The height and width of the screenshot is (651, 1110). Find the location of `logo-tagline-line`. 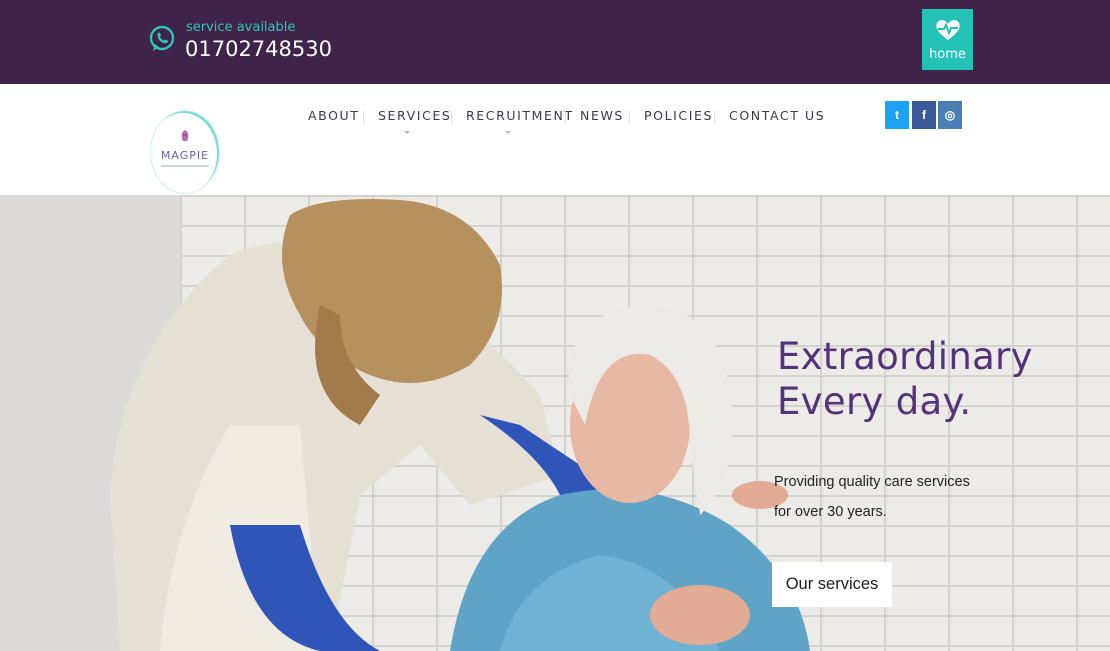

logo-tagline-line is located at coordinates (185, 166).